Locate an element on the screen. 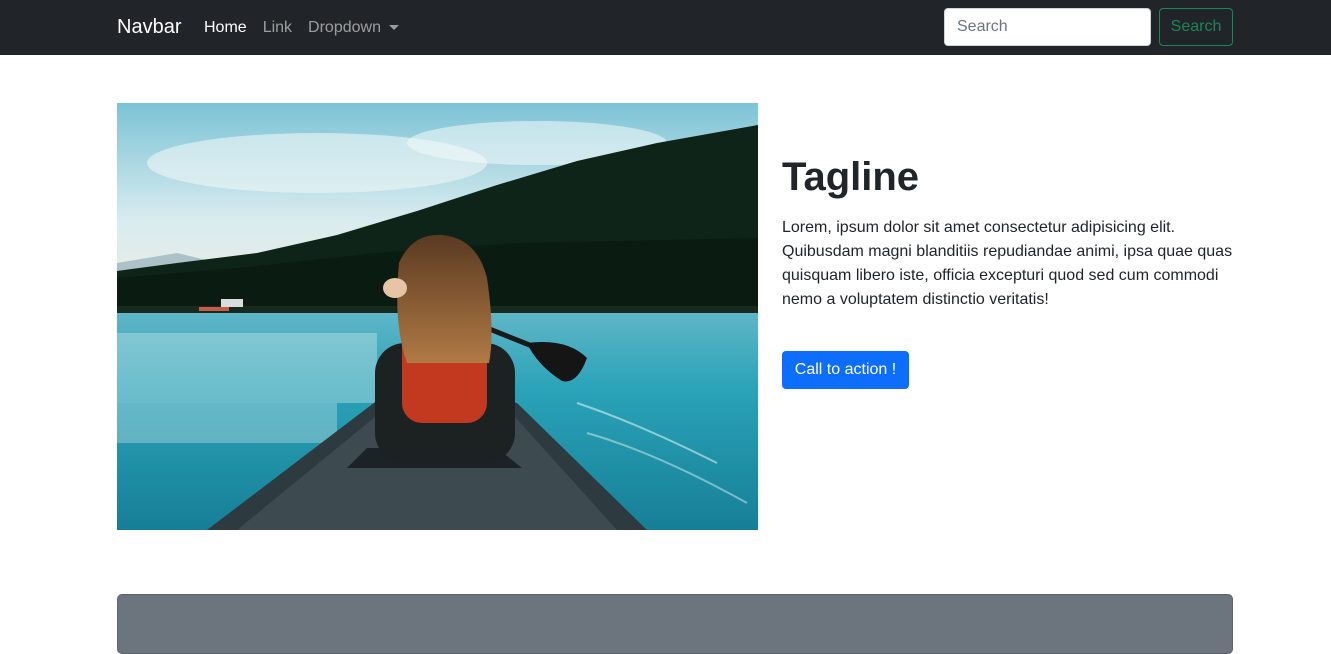 The height and width of the screenshot is (654, 1331). search-button: Search is located at coordinates (1196, 27).